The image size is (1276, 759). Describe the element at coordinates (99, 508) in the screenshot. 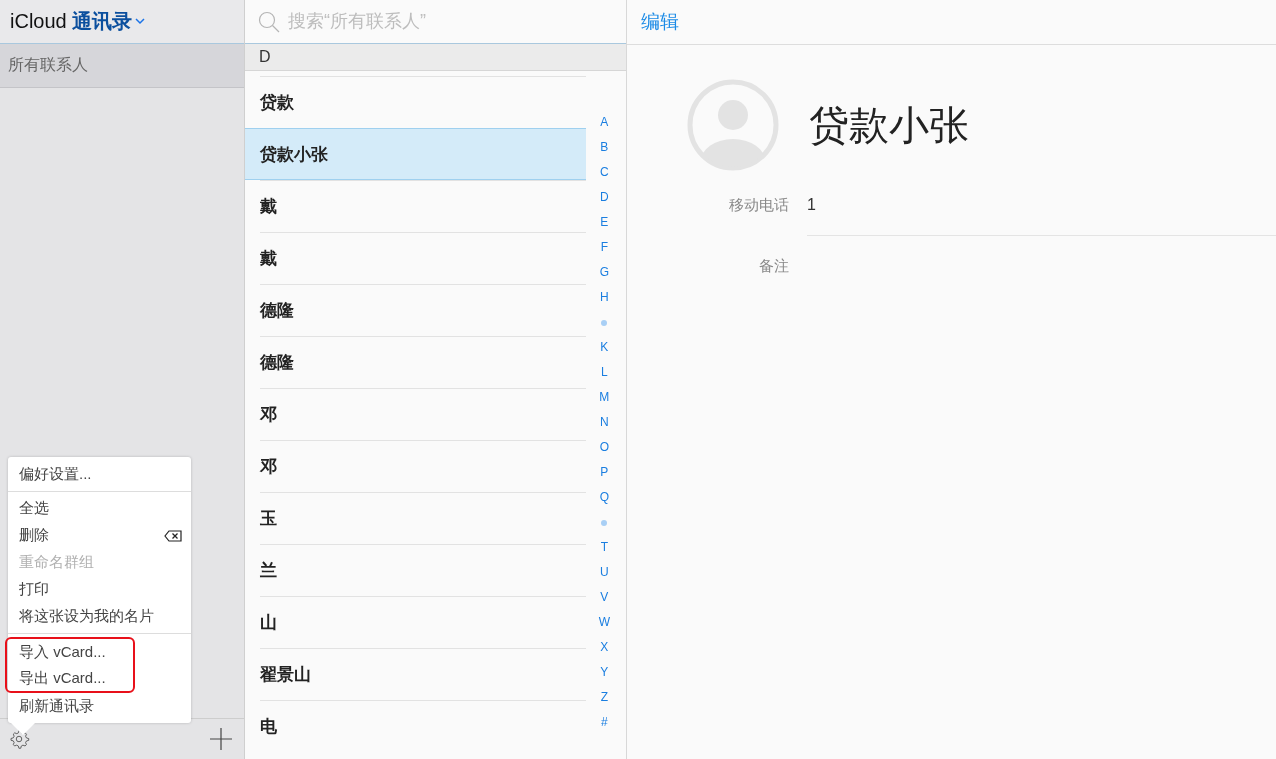

I see `menu-item: 全选` at that location.